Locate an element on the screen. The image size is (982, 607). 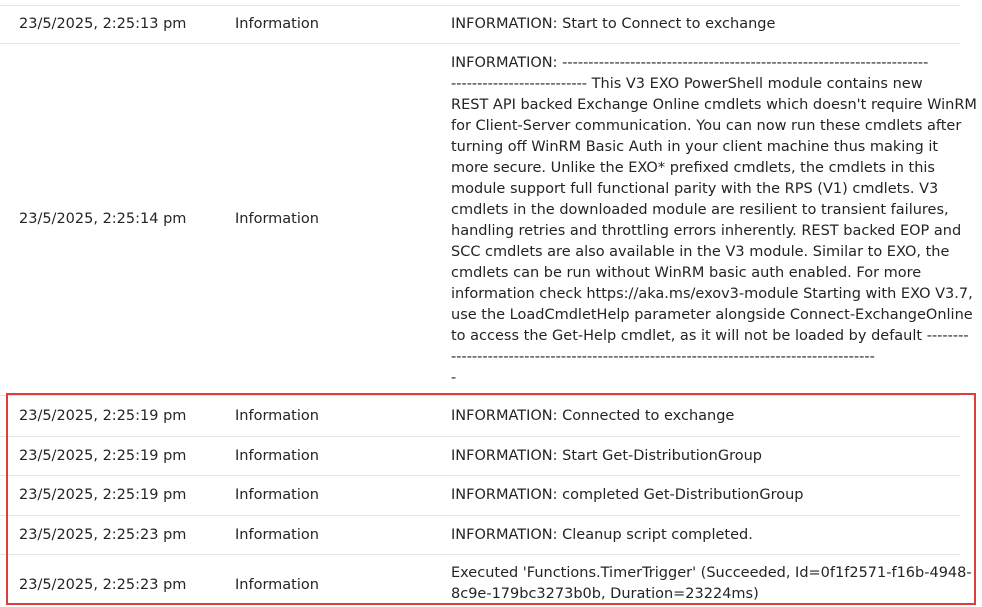
timestamp-cell: 23/5/2025, 2:25:13 pm is located at coordinates (103, 24).